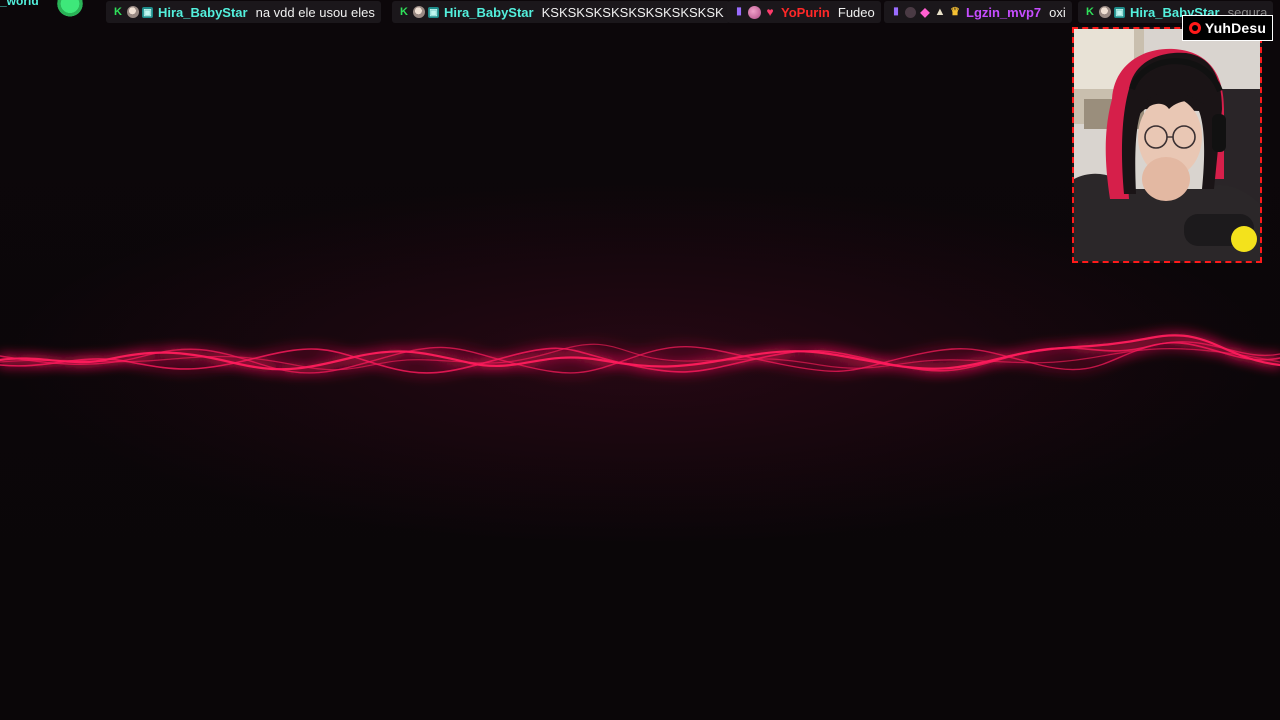  I want to click on waveform-line, so click(640, 352).